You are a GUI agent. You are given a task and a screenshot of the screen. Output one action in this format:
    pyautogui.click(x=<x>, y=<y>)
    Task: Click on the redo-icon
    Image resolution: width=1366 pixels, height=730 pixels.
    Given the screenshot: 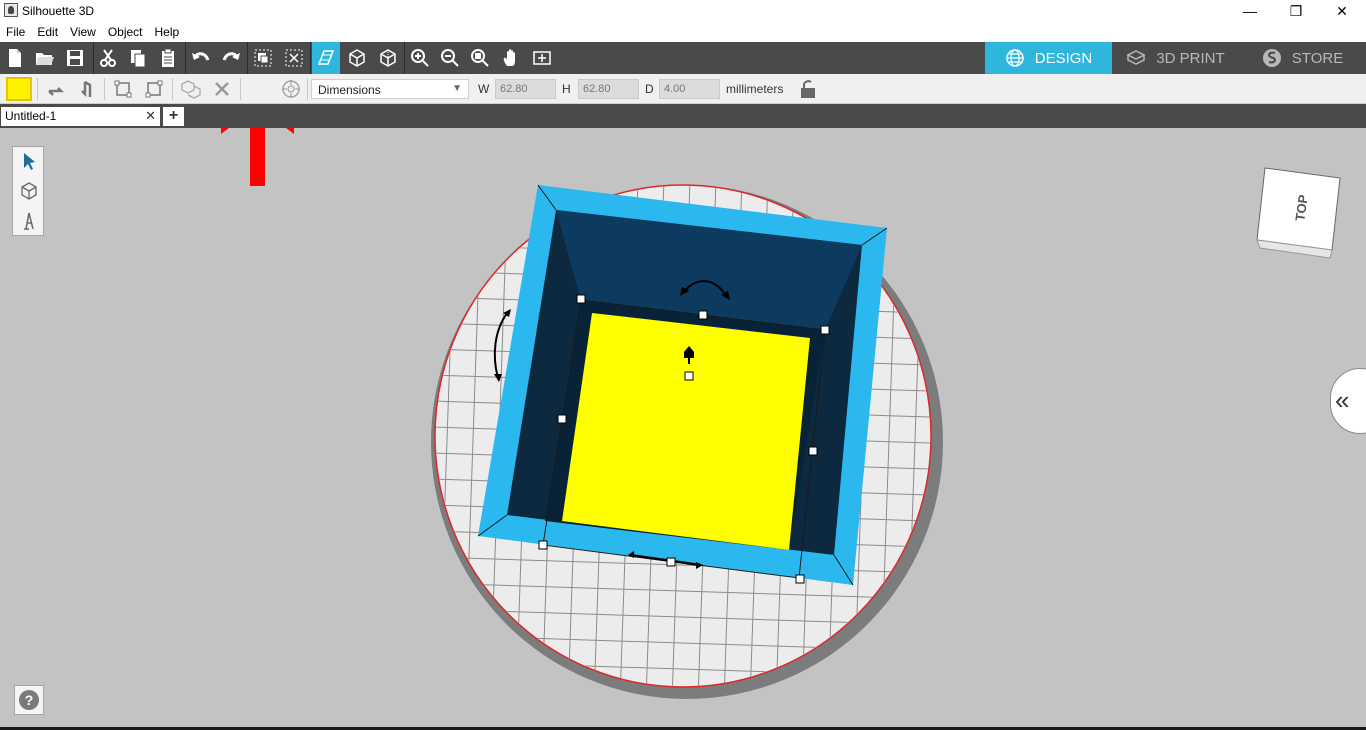 What is the action you would take?
    pyautogui.click(x=231, y=58)
    